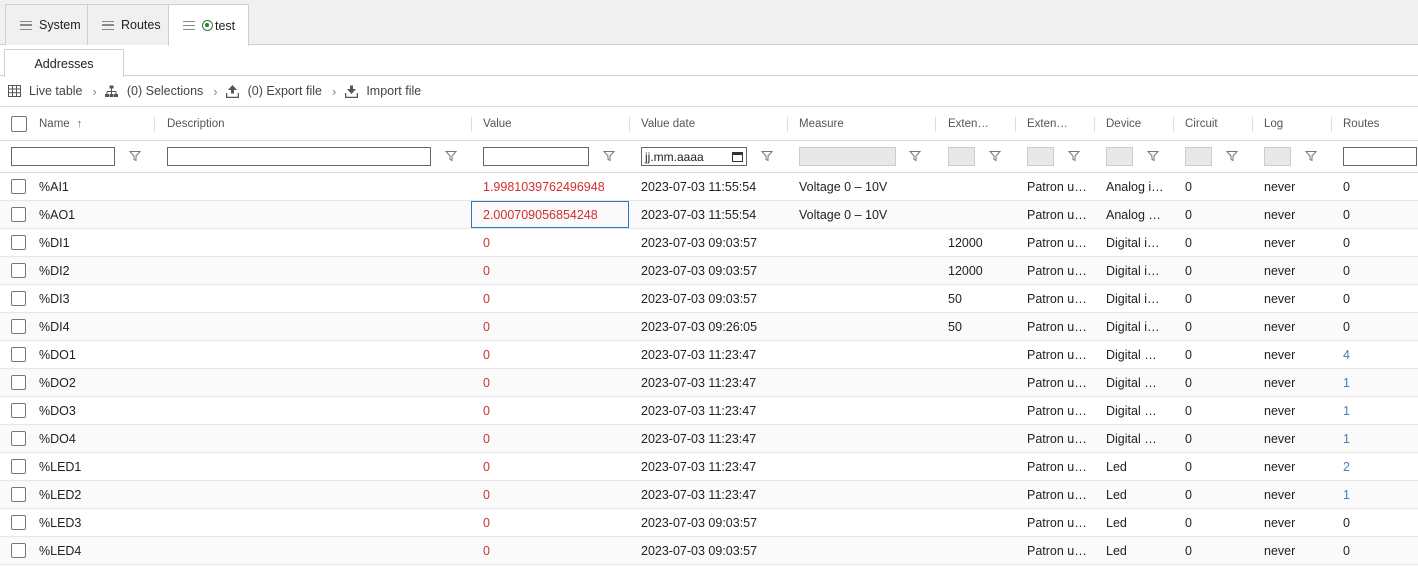 The image size is (1418, 569). Describe the element at coordinates (536, 156) in the screenshot. I see `value-filter-input` at that location.